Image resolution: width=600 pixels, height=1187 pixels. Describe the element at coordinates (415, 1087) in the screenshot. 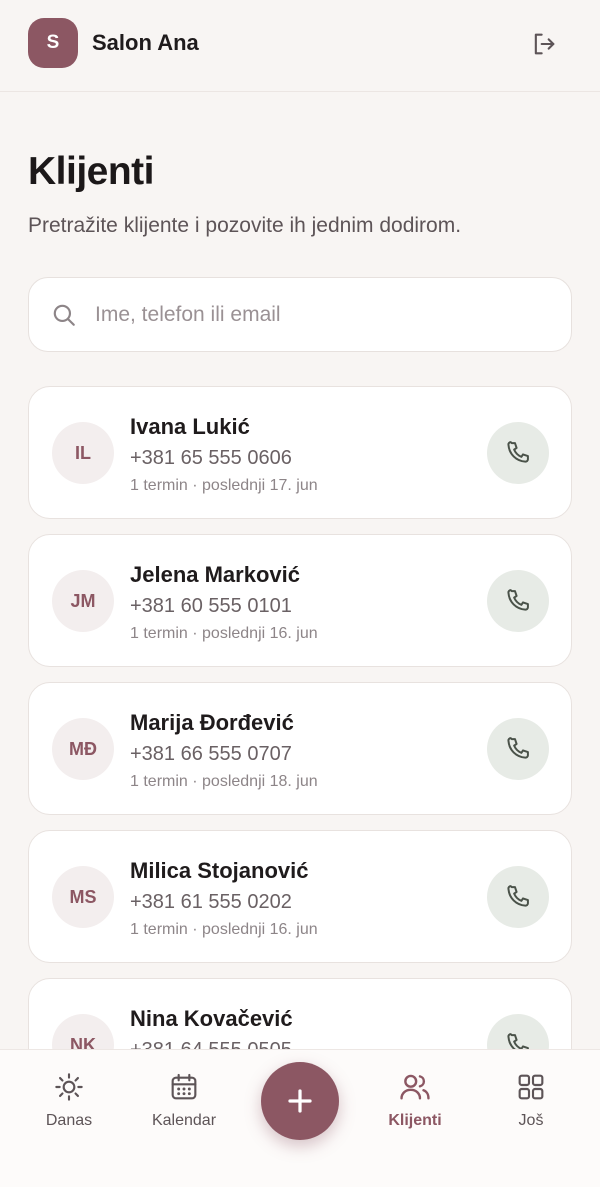

I see `users-icon` at that location.